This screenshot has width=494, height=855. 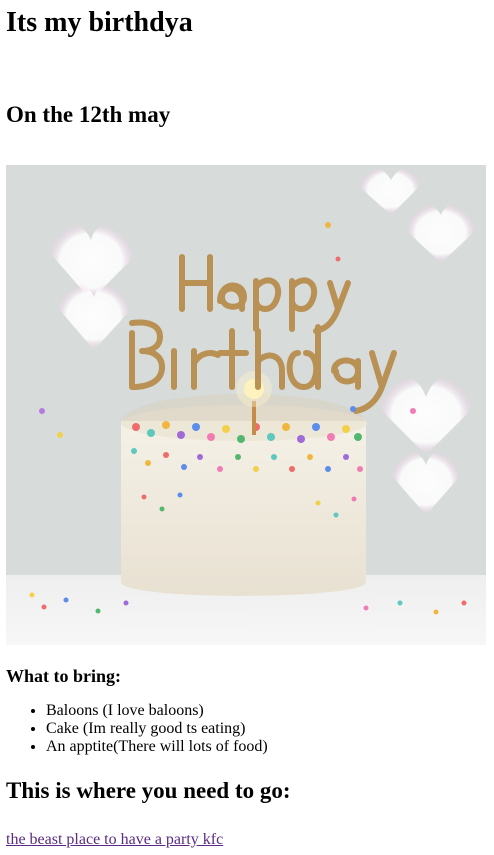 What do you see at coordinates (99, 22) in the screenshot?
I see `page-title: Its my birthdya` at bounding box center [99, 22].